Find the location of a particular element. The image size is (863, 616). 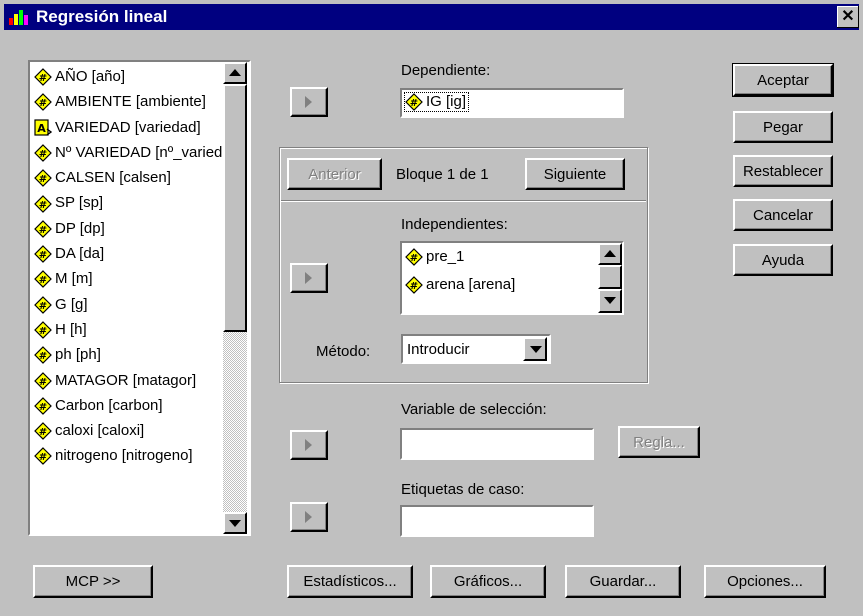

independientes-scrollbar is located at coordinates (610, 278).